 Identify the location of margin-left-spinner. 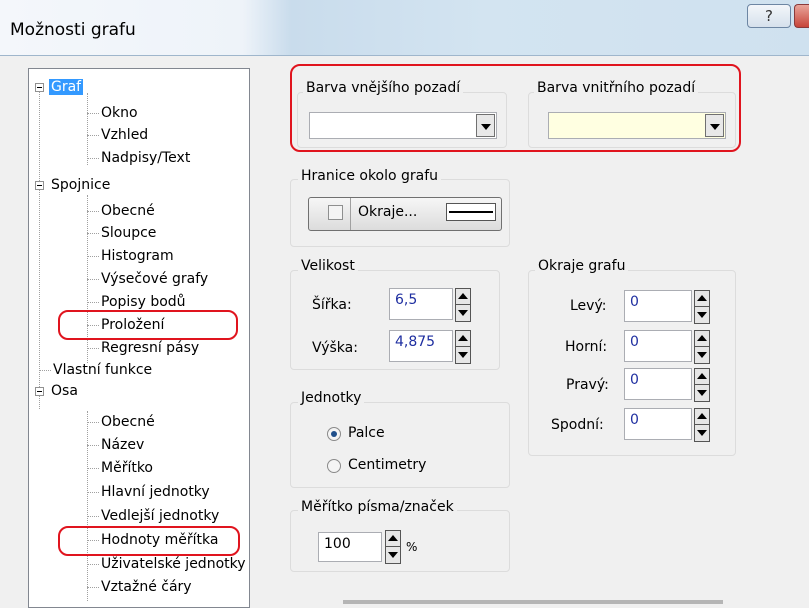
(702, 307).